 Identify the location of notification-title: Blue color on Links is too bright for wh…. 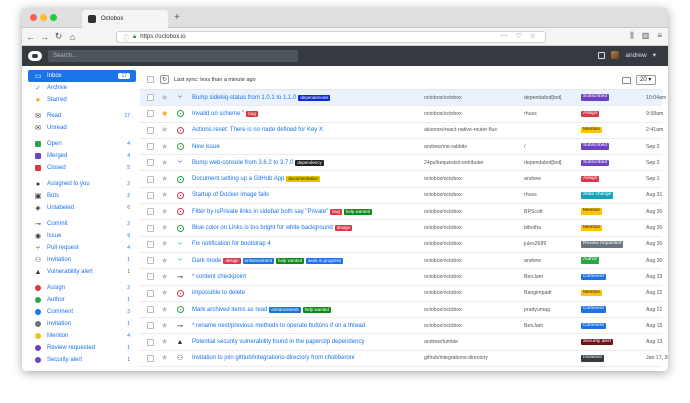
(272, 228).